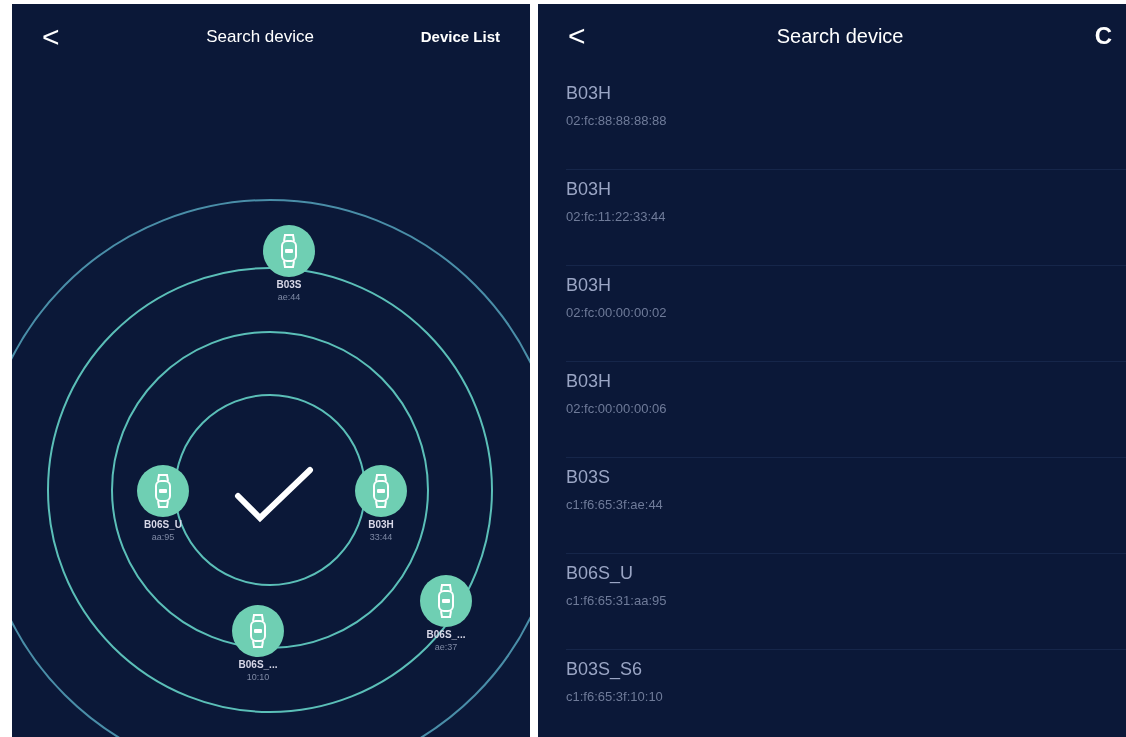 The height and width of the screenshot is (737, 1126). Describe the element at coordinates (1103, 36) in the screenshot. I see `refresh-button: C` at that location.